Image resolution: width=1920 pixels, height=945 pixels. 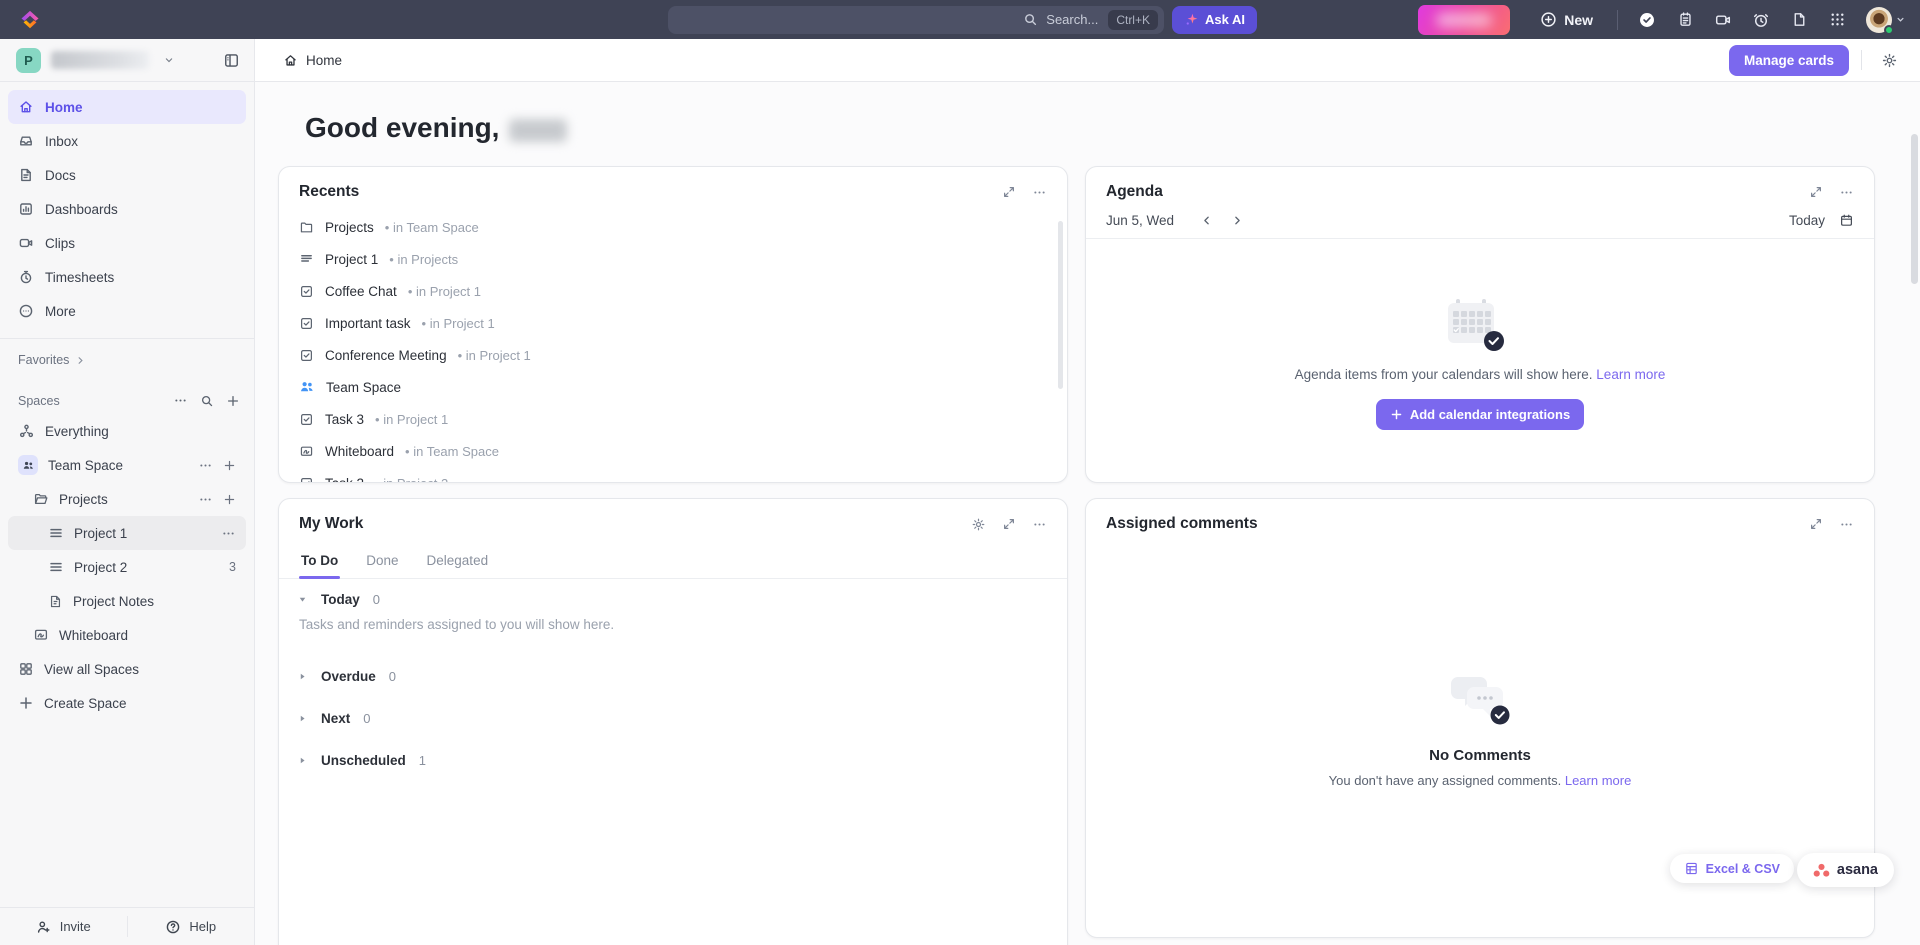 I want to click on invite-button: Invite, so click(x=63, y=926).